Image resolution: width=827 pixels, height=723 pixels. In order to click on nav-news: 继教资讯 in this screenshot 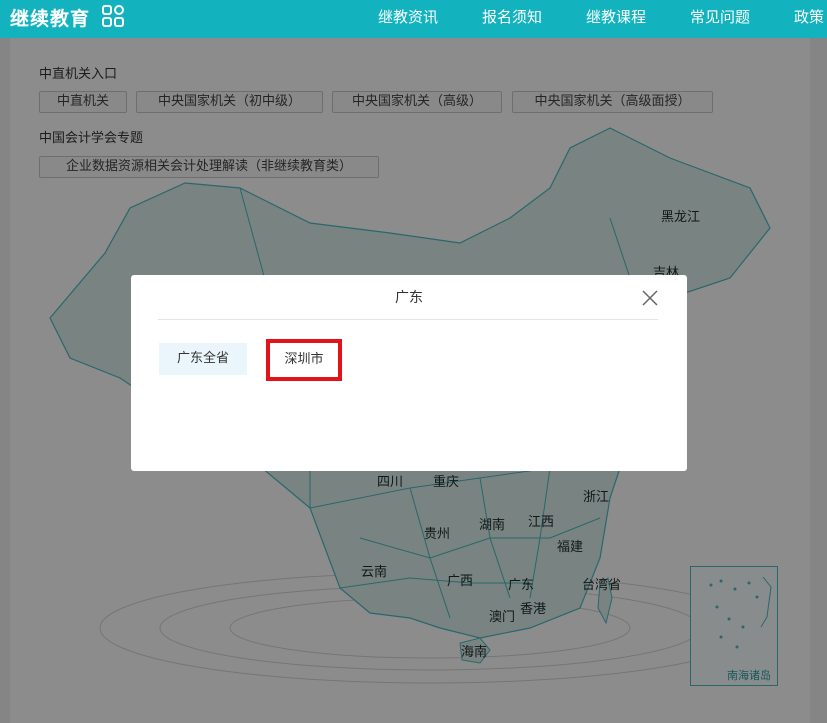, I will do `click(408, 16)`.